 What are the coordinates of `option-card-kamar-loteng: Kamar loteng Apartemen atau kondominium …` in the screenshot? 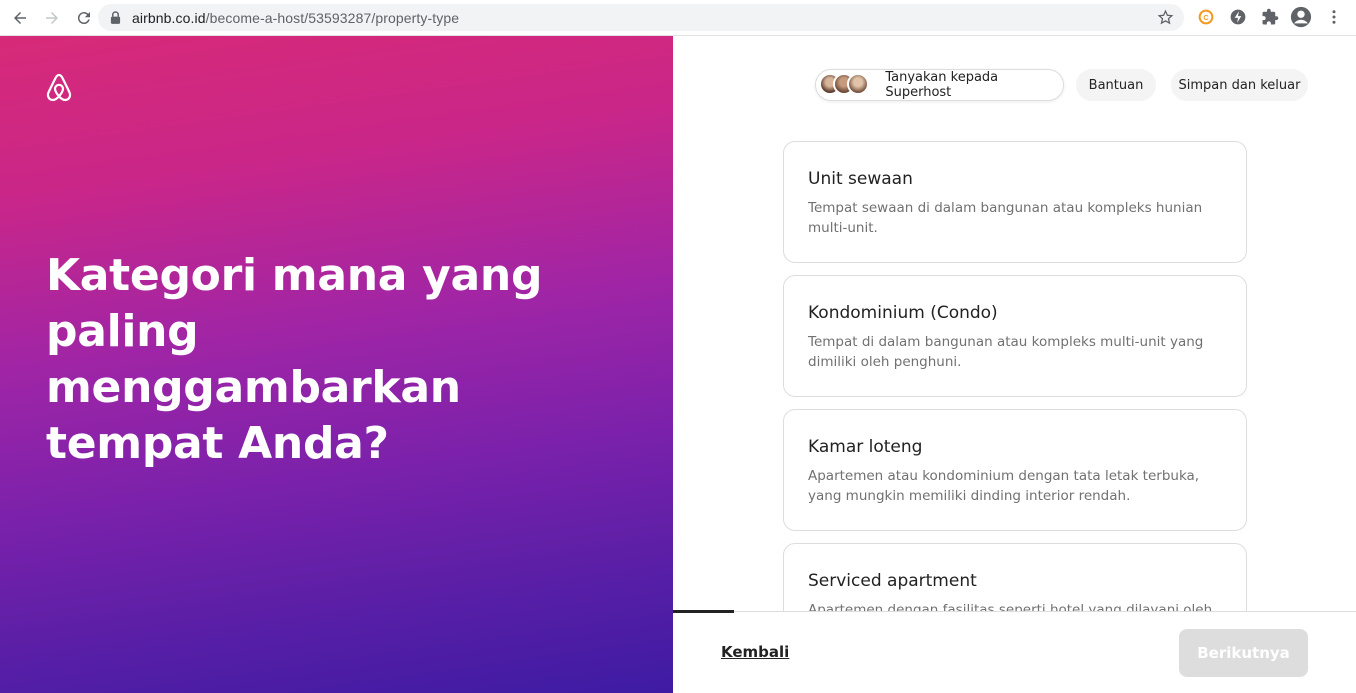 It's located at (1015, 470).